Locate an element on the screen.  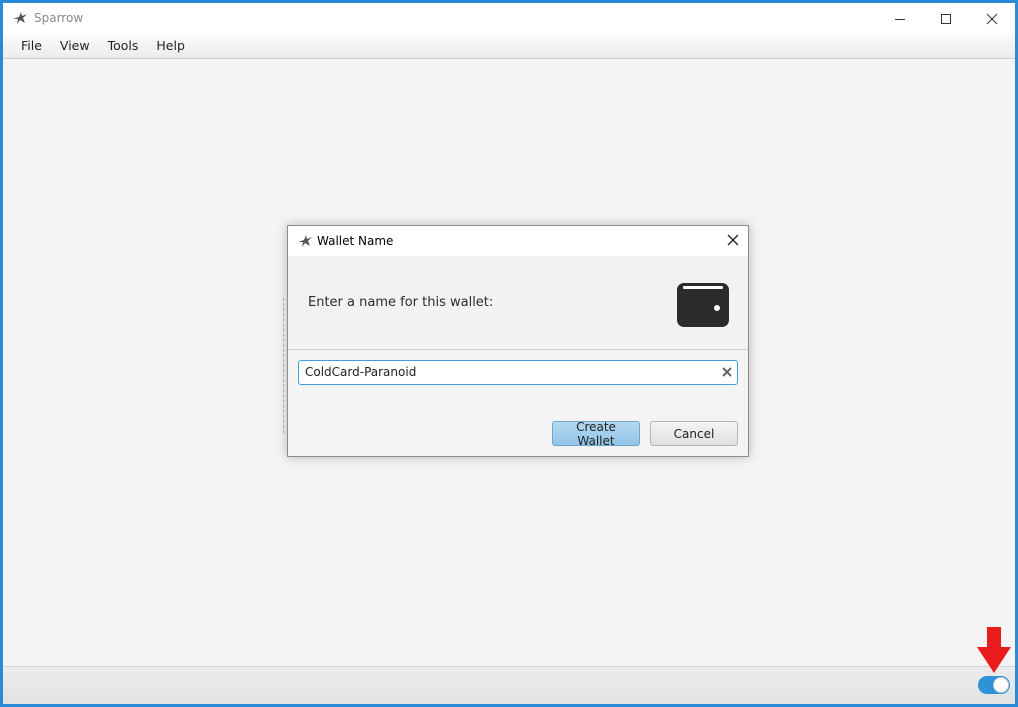
window-title: Sparrow is located at coordinates (59, 18).